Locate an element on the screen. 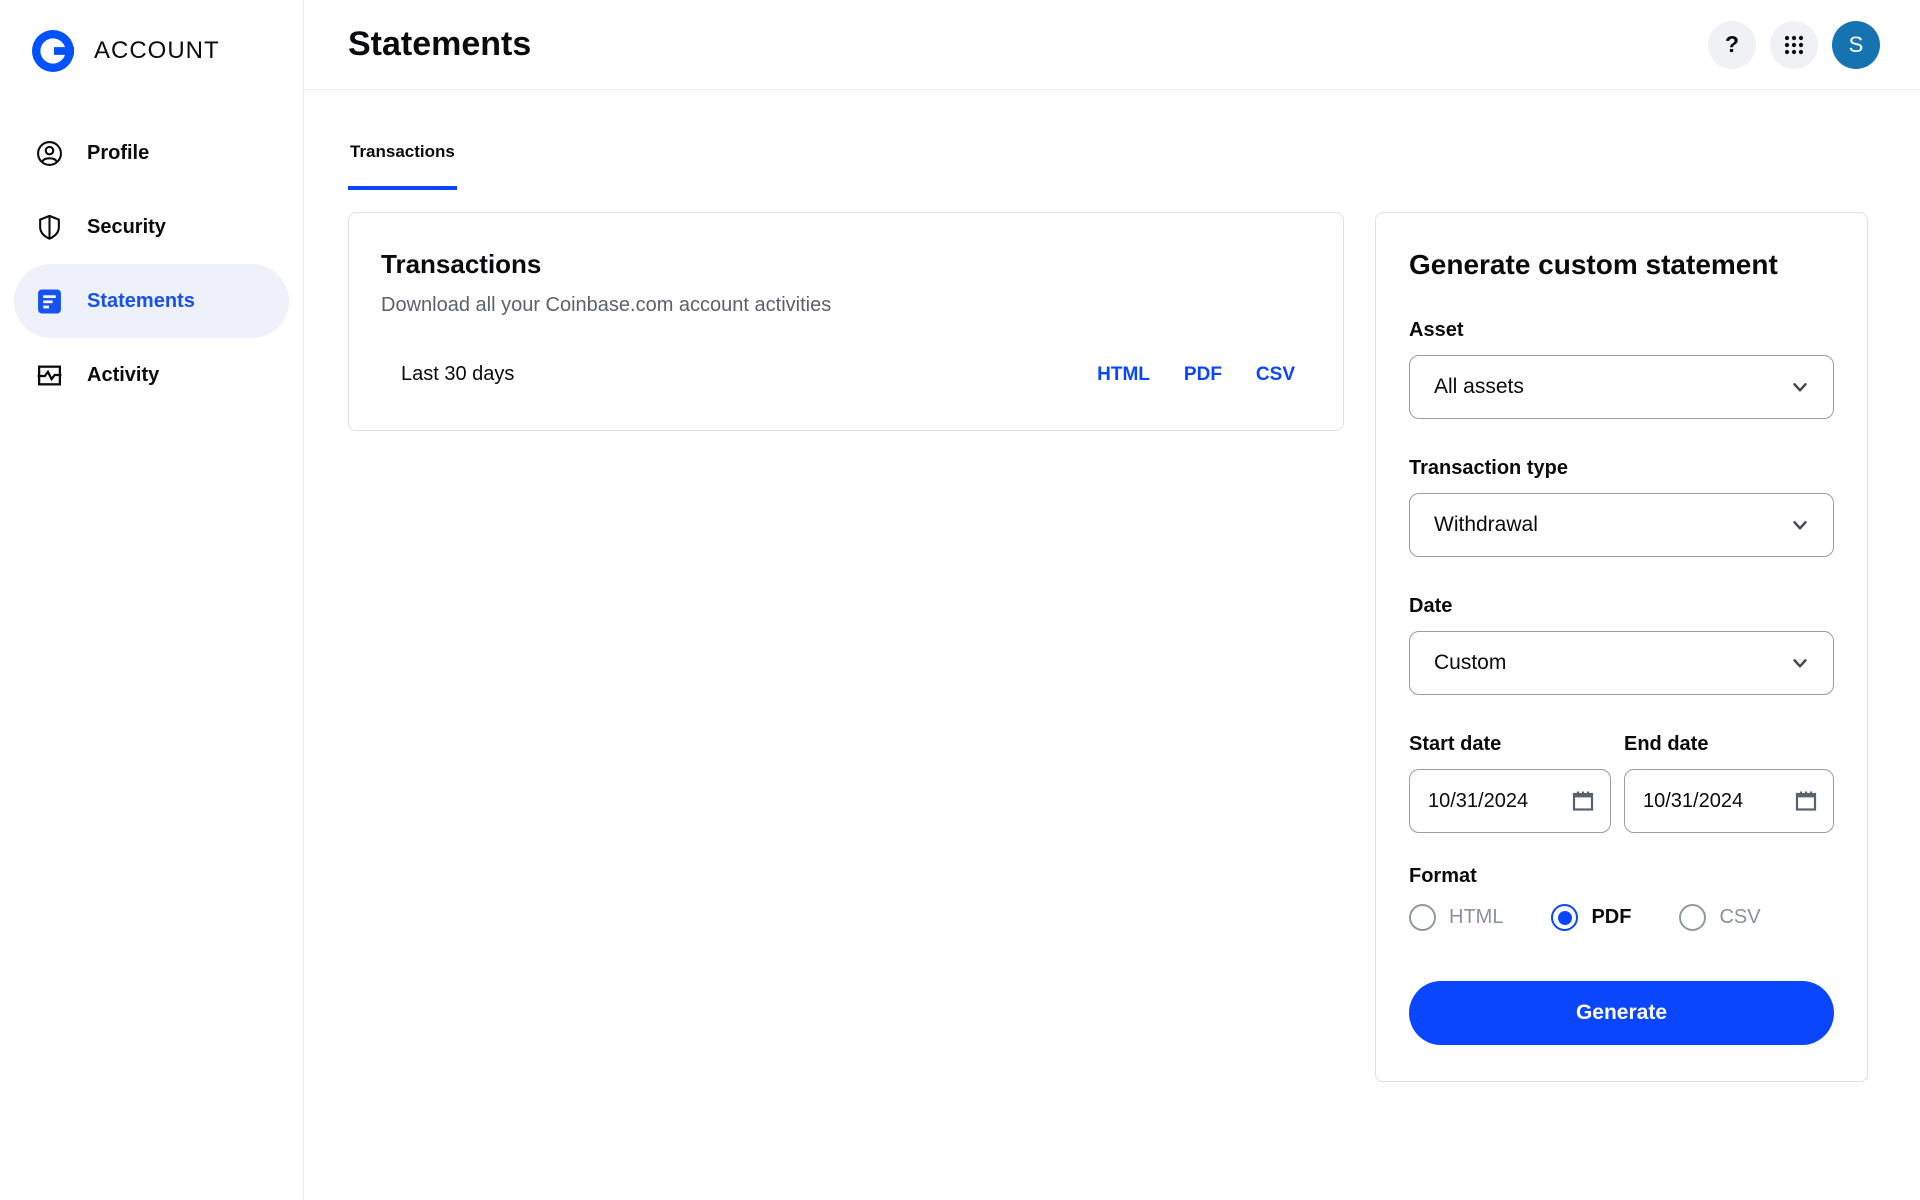  help-button: ? is located at coordinates (1732, 44).